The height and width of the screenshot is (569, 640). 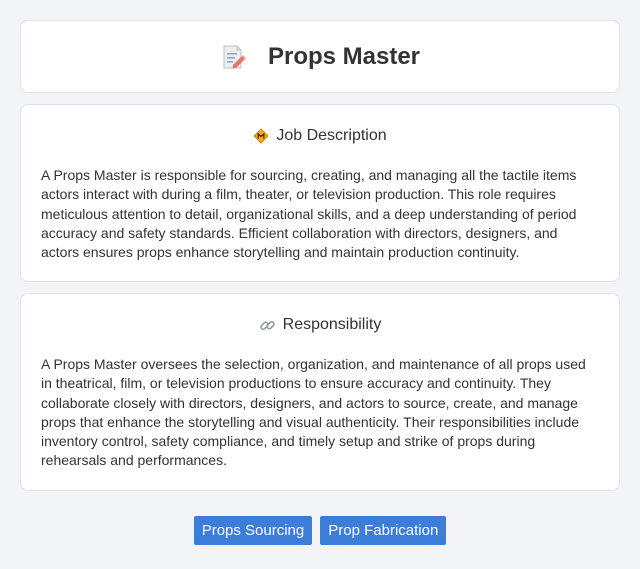 I want to click on tag-list: Props Sourcing Prop Fabrication, so click(x=320, y=530).